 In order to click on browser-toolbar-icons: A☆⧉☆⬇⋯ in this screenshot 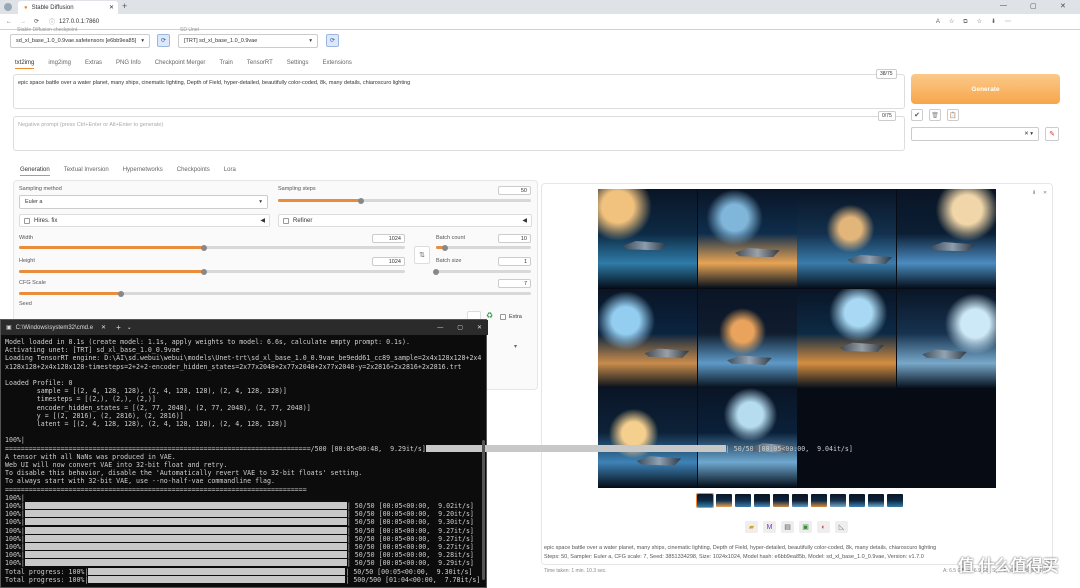, I will do `click(978, 22)`.